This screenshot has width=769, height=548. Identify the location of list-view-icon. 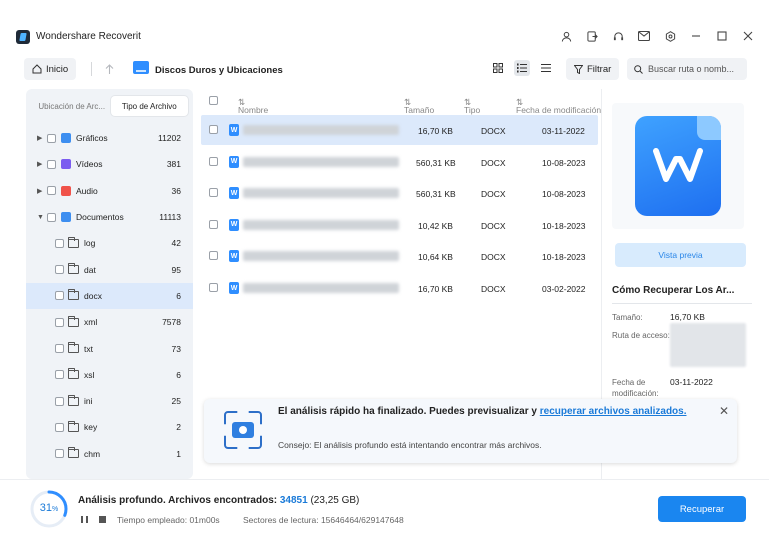
(546, 68).